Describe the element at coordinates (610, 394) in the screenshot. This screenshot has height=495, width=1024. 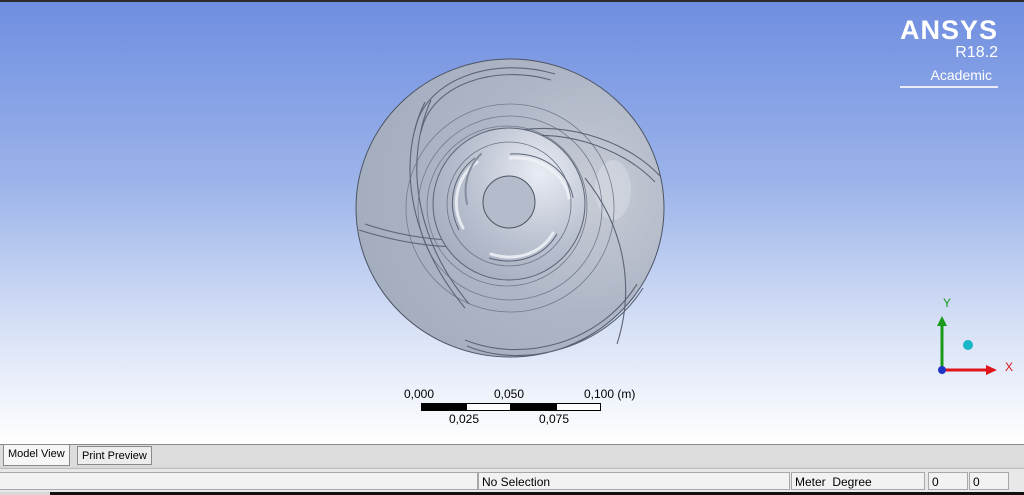
I see `scale-label-100: 0,100 (m)` at that location.